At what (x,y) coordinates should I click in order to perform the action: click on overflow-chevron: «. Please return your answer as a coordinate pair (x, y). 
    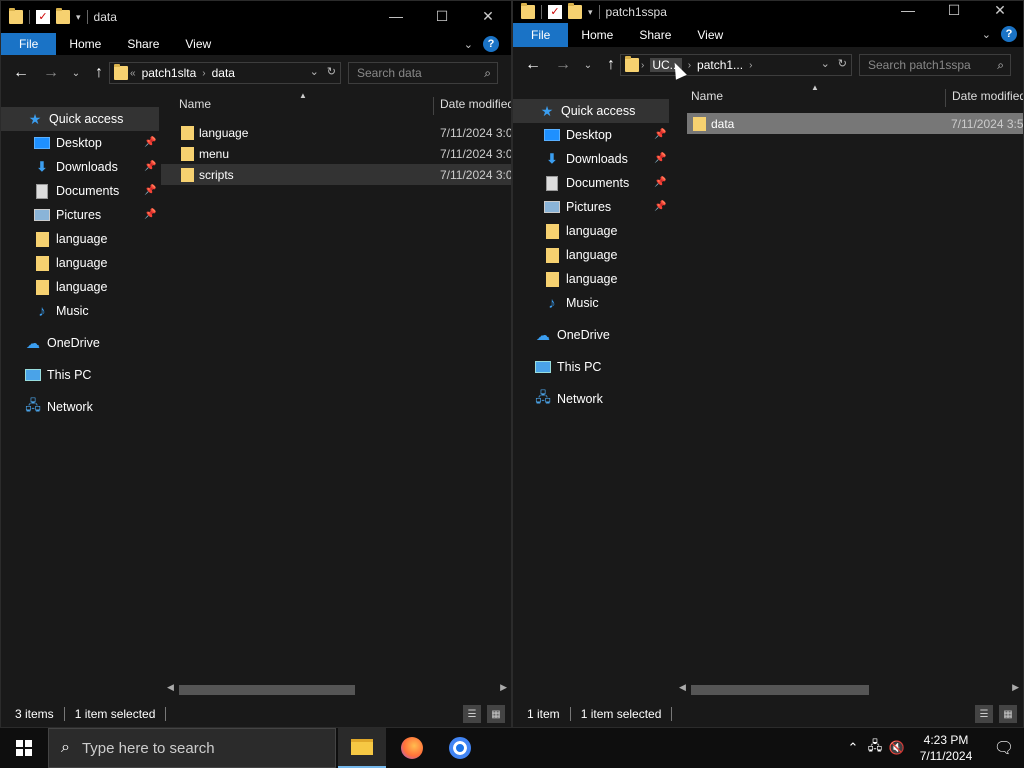
    Looking at the image, I should click on (133, 73).